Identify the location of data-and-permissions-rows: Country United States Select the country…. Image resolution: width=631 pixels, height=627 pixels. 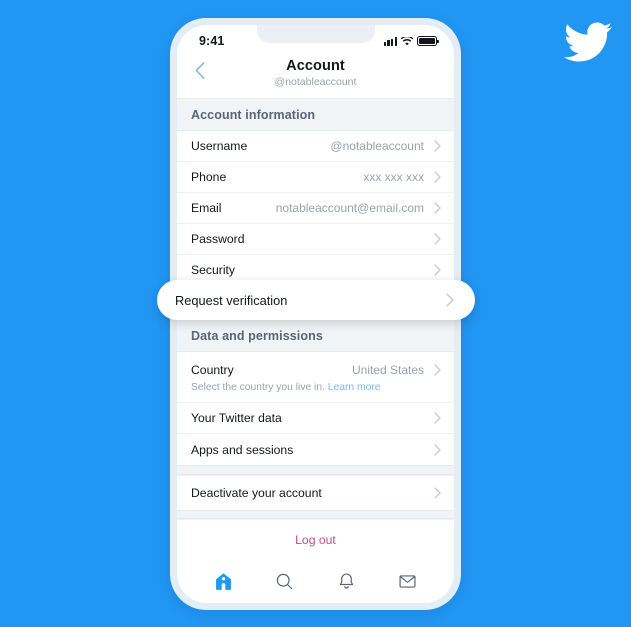
(315, 408).